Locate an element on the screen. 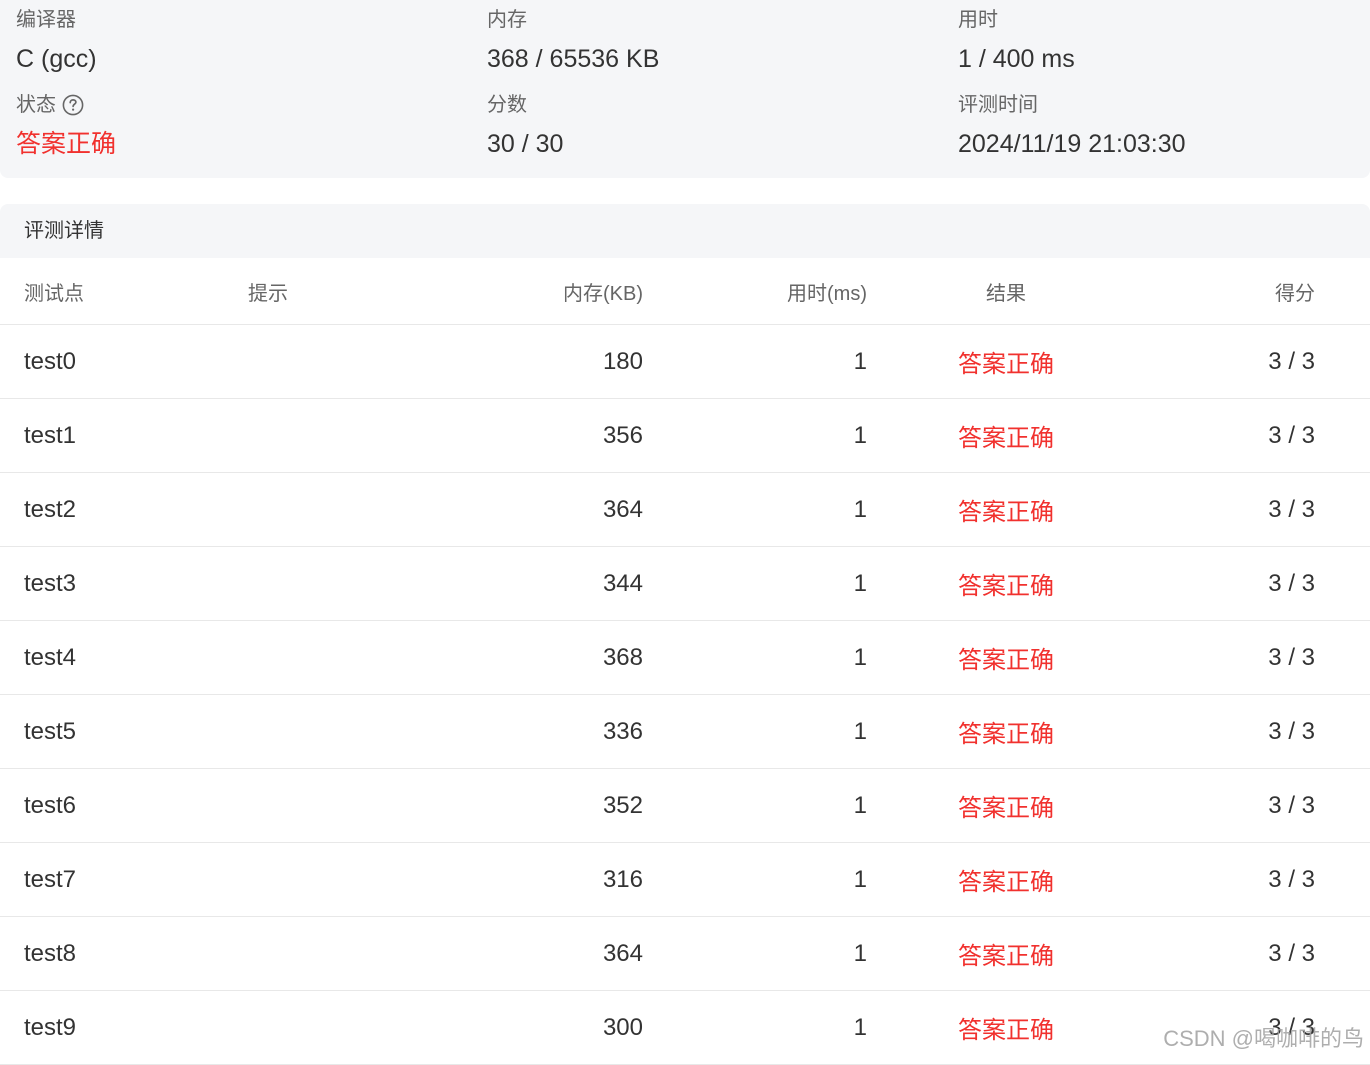 Image resolution: width=1370 pixels, height=1065 pixels. case-cell: test1 is located at coordinates (124, 435).